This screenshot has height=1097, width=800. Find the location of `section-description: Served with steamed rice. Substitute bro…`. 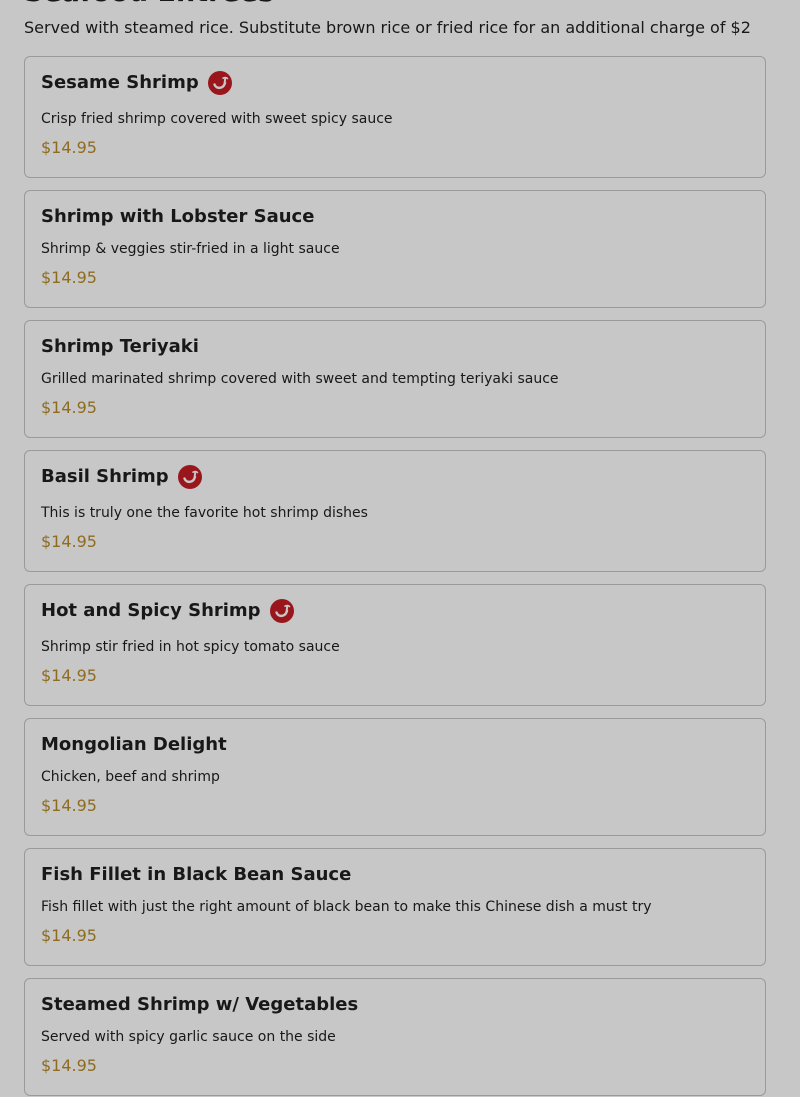

section-description: Served with steamed rice. Substitute bro… is located at coordinates (387, 27).